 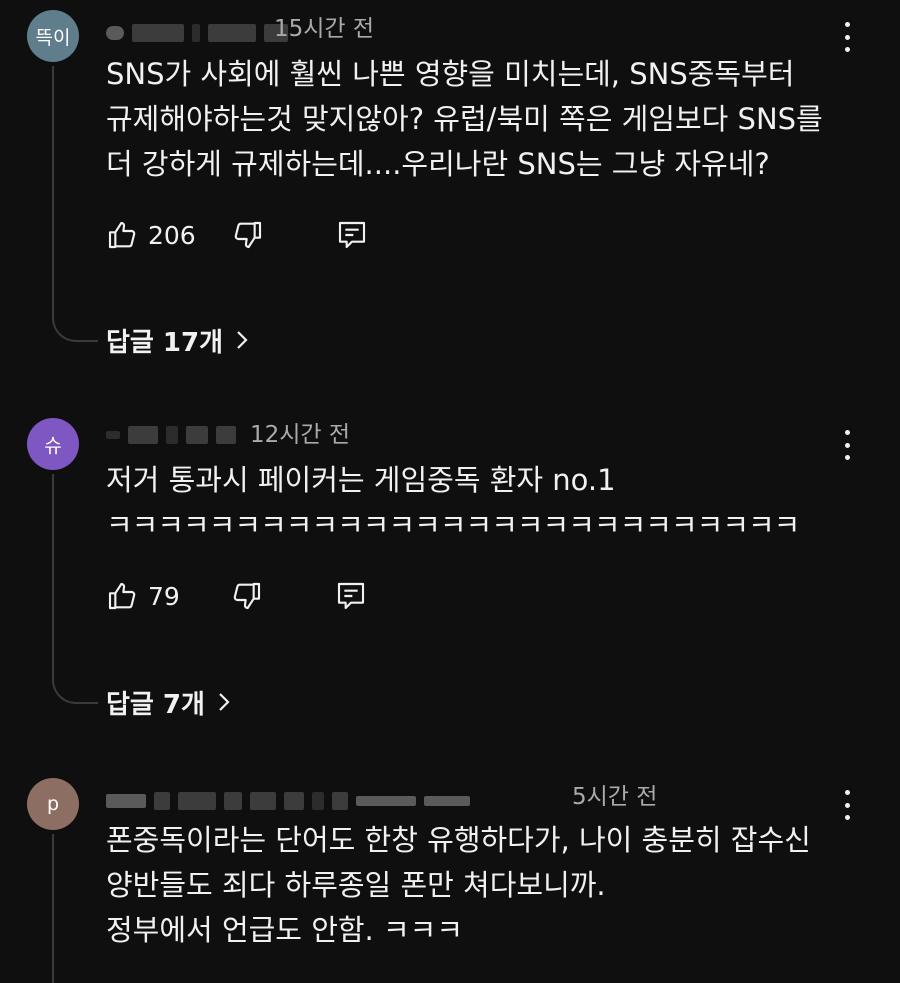 What do you see at coordinates (356, 885) in the screenshot?
I see `comment-line: 양반들도 죄다 하루종일 폰만 쳐다보니까.` at bounding box center [356, 885].